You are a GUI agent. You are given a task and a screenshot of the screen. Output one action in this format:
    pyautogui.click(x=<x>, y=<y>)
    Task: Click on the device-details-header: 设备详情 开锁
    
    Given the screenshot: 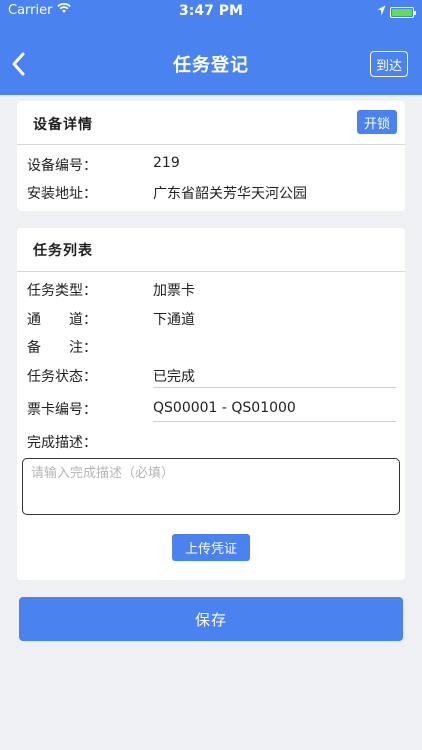 What is the action you would take?
    pyautogui.click(x=211, y=123)
    